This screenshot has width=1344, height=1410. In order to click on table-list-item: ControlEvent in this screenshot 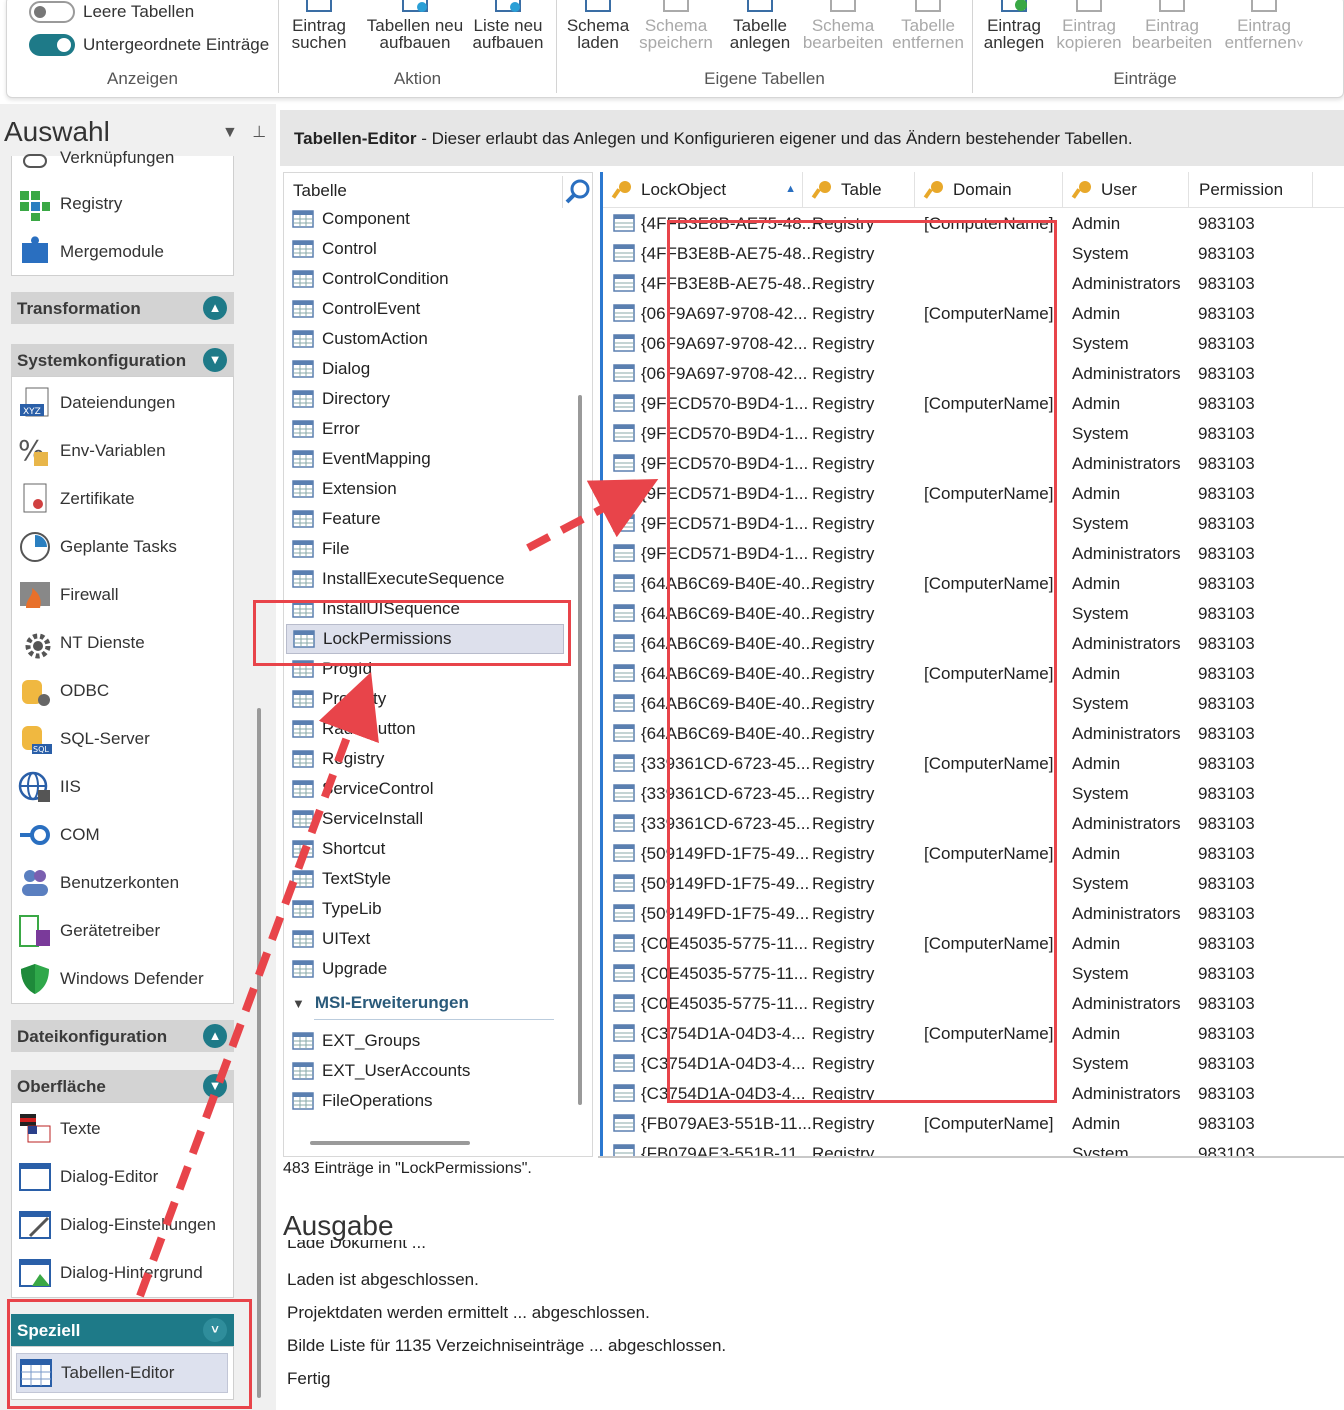, I will do `click(356, 309)`.